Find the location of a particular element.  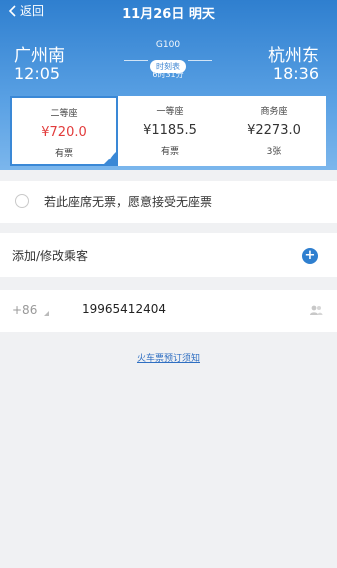

seat-name: 二等座 is located at coordinates (64, 114).